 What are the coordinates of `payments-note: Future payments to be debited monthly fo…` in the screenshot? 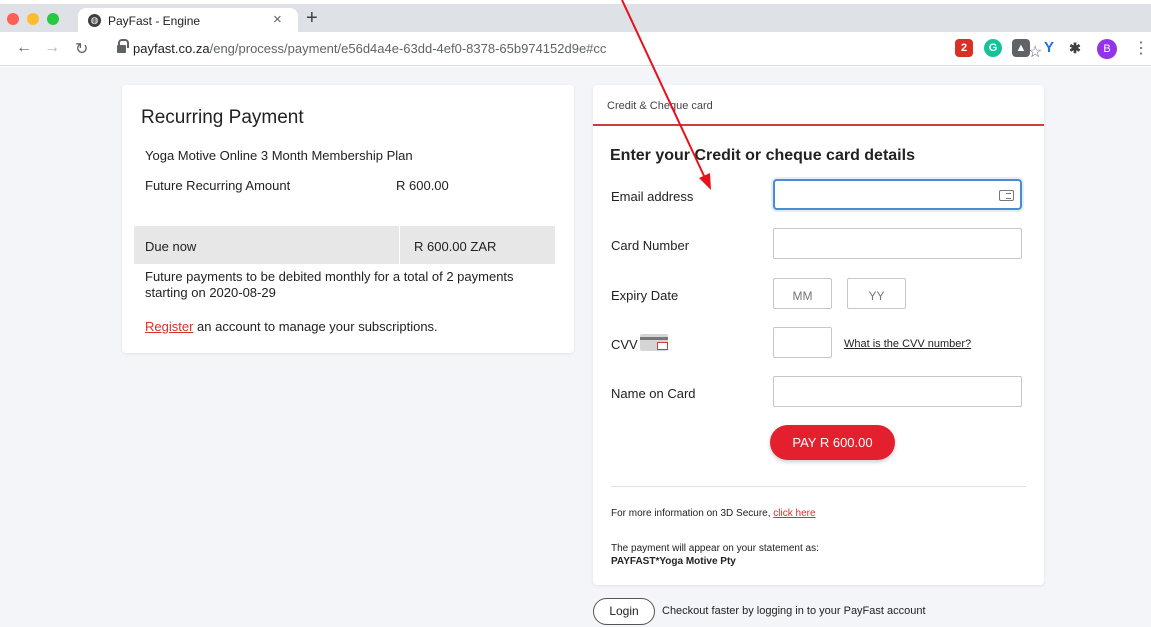 It's located at (329, 284).